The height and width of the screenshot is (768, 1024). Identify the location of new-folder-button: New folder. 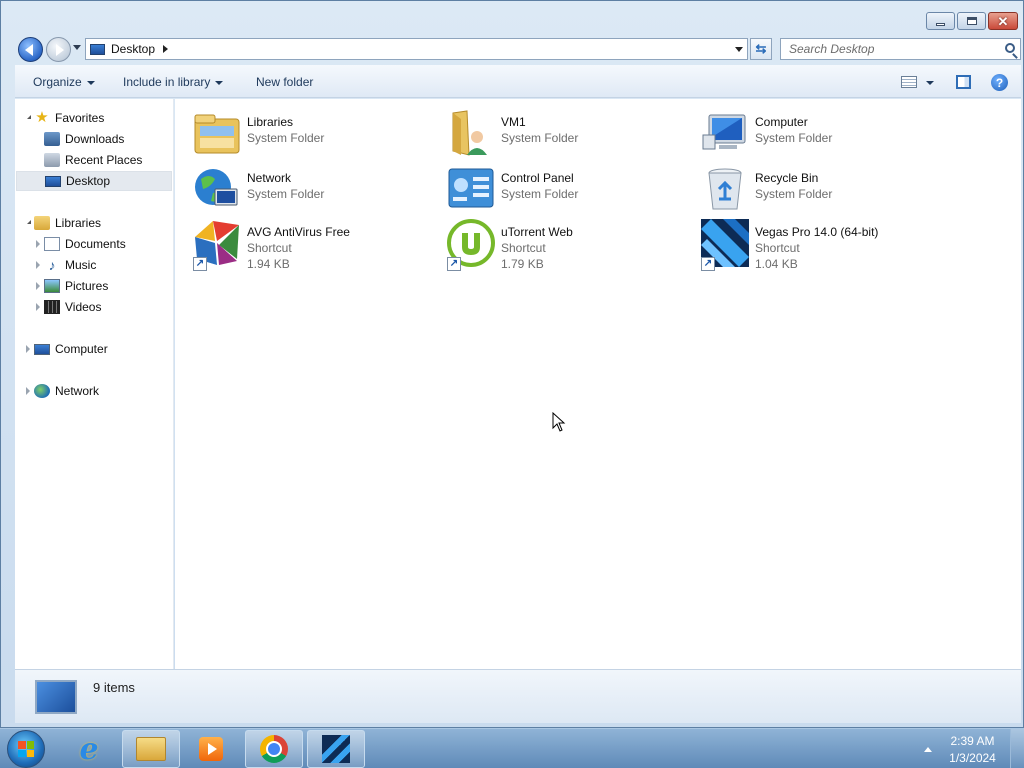
(284, 82).